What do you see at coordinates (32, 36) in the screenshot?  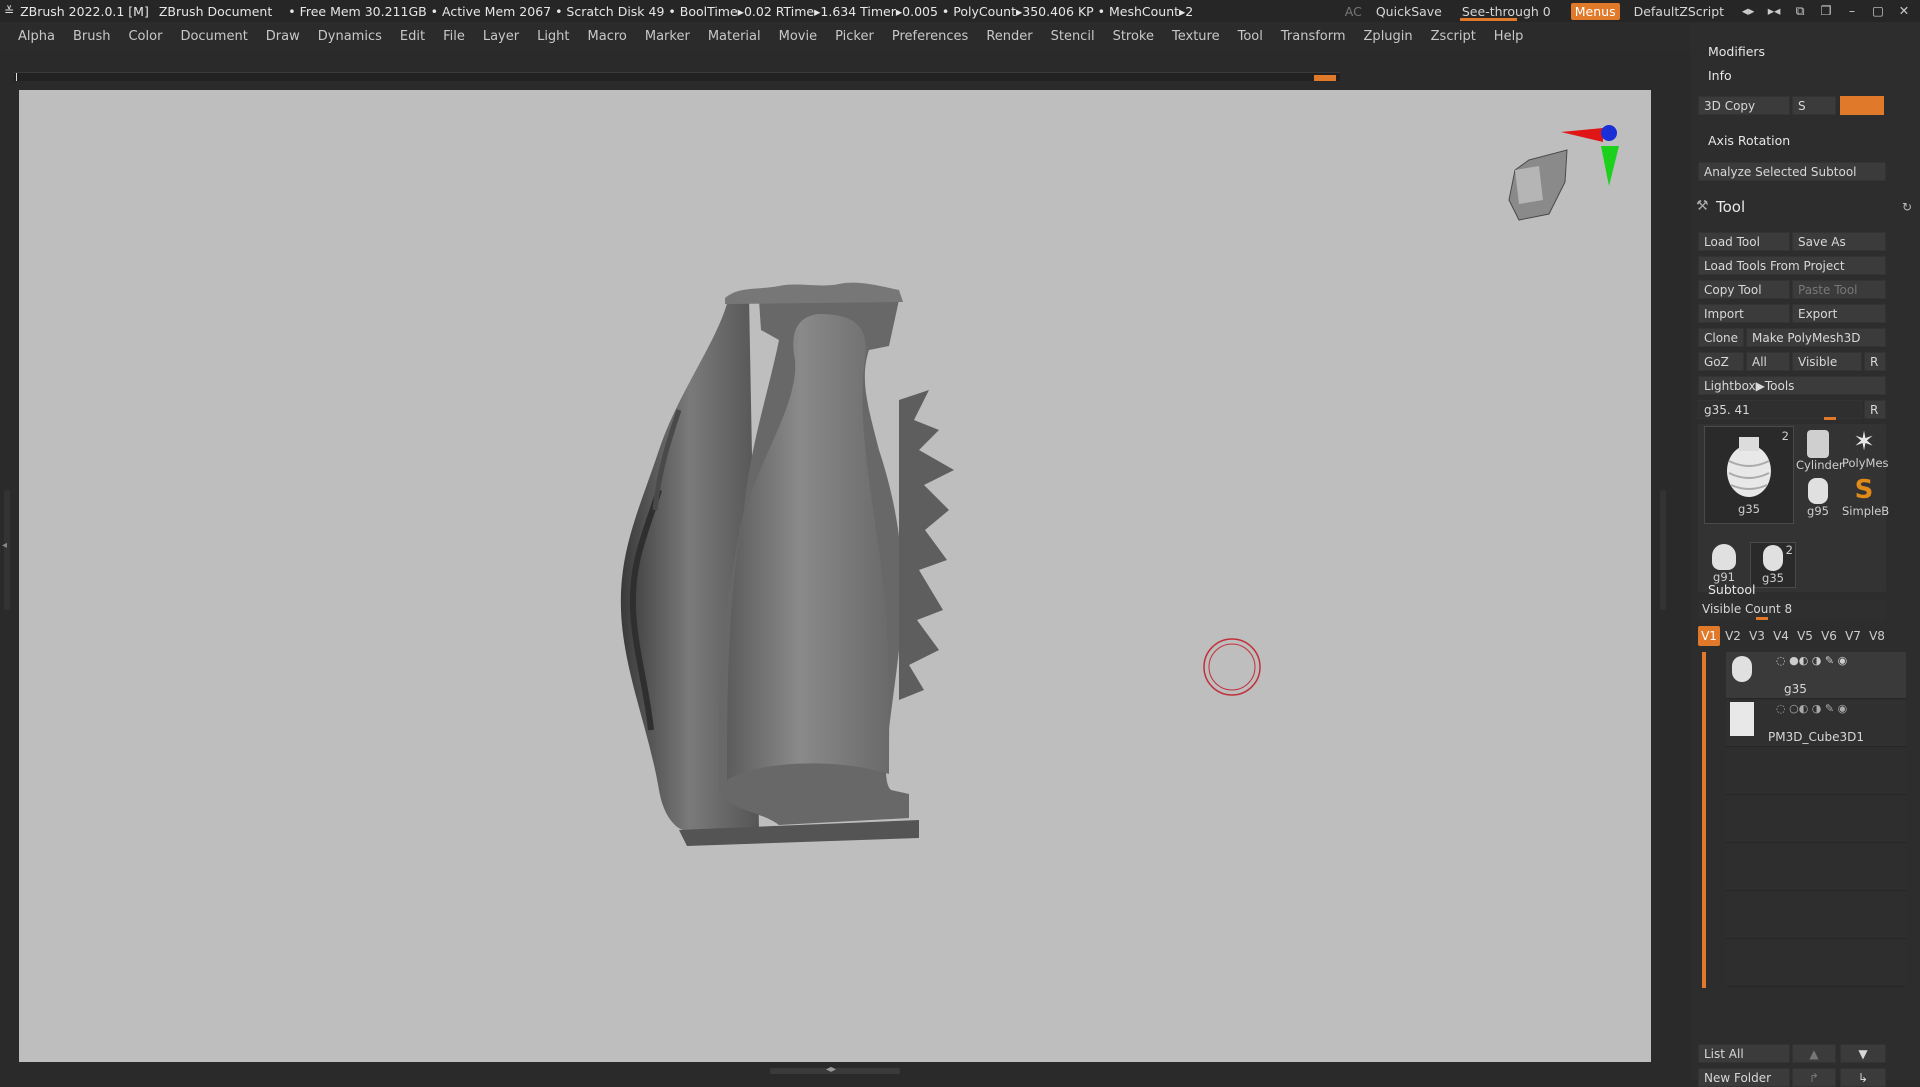 I see `menu-alpha: Alpha` at bounding box center [32, 36].